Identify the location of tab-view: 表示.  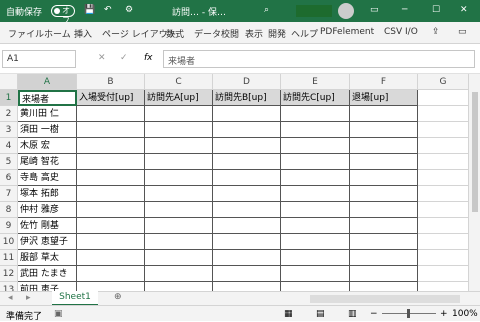
(254, 33).